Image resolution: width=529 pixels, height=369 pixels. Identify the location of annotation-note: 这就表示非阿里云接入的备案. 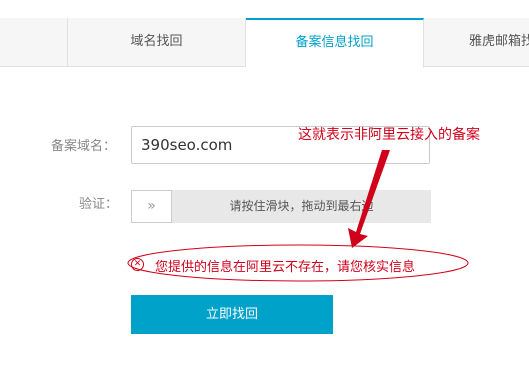
(389, 135).